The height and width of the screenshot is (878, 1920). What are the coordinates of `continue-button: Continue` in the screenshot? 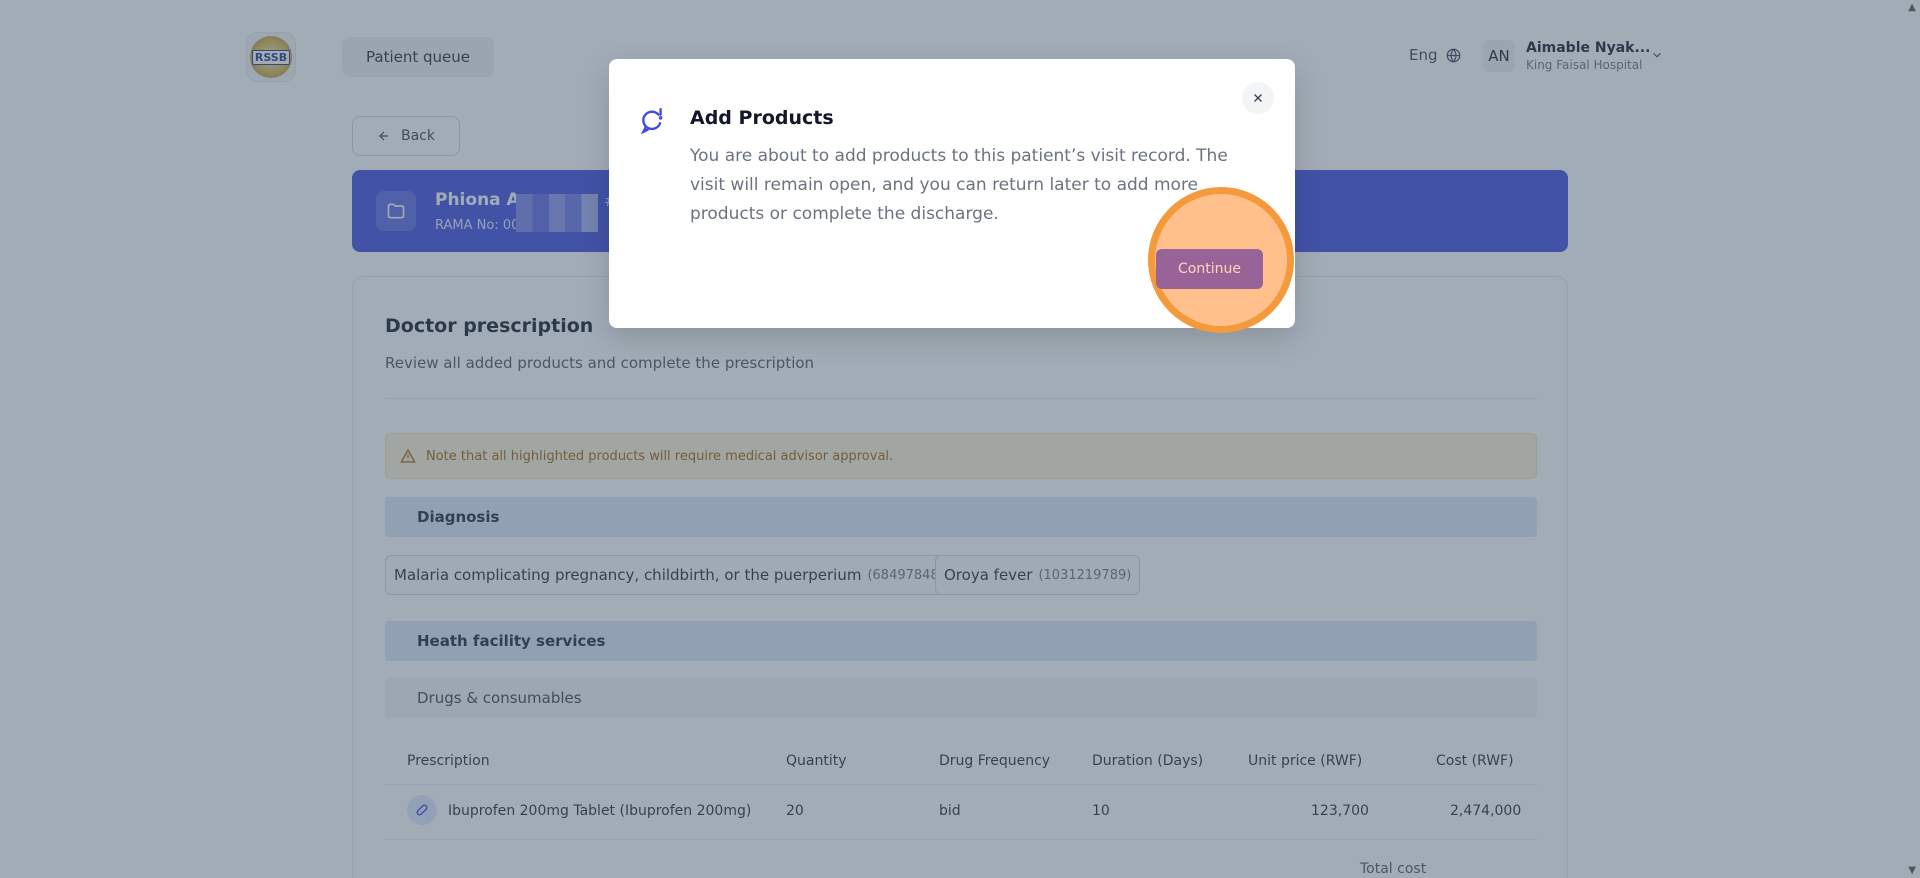 It's located at (1209, 269).